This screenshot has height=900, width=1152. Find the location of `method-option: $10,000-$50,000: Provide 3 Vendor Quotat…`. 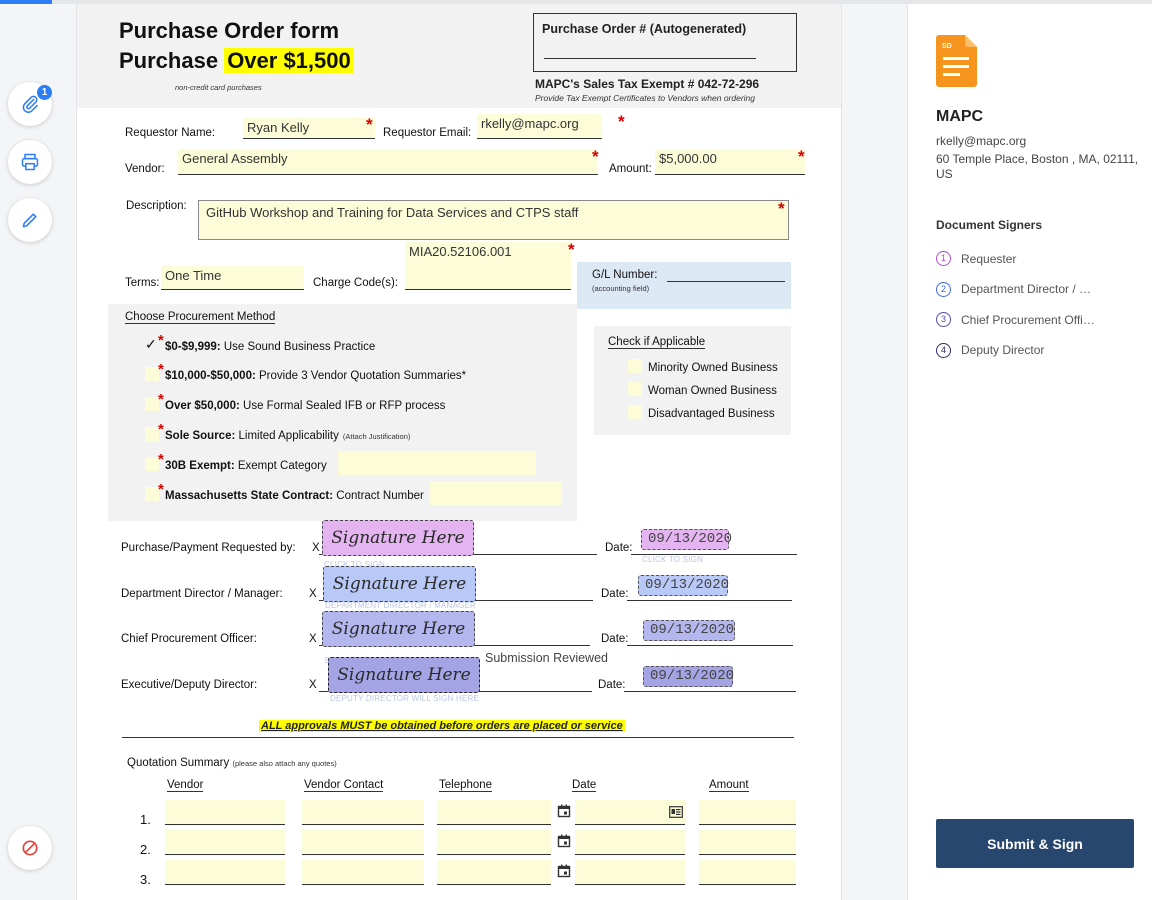

method-option: $10,000-$50,000: Provide 3 Vendor Quotat… is located at coordinates (315, 376).